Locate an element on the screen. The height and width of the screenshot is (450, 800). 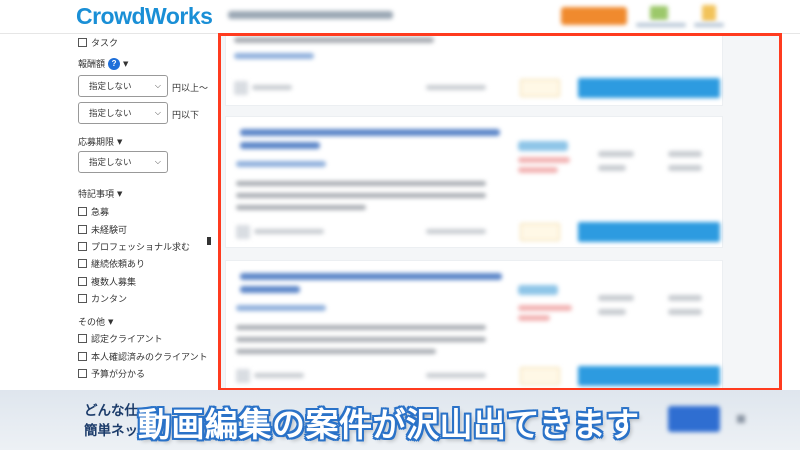
crowdworks-logo: CrowdWorks is located at coordinates (144, 16).